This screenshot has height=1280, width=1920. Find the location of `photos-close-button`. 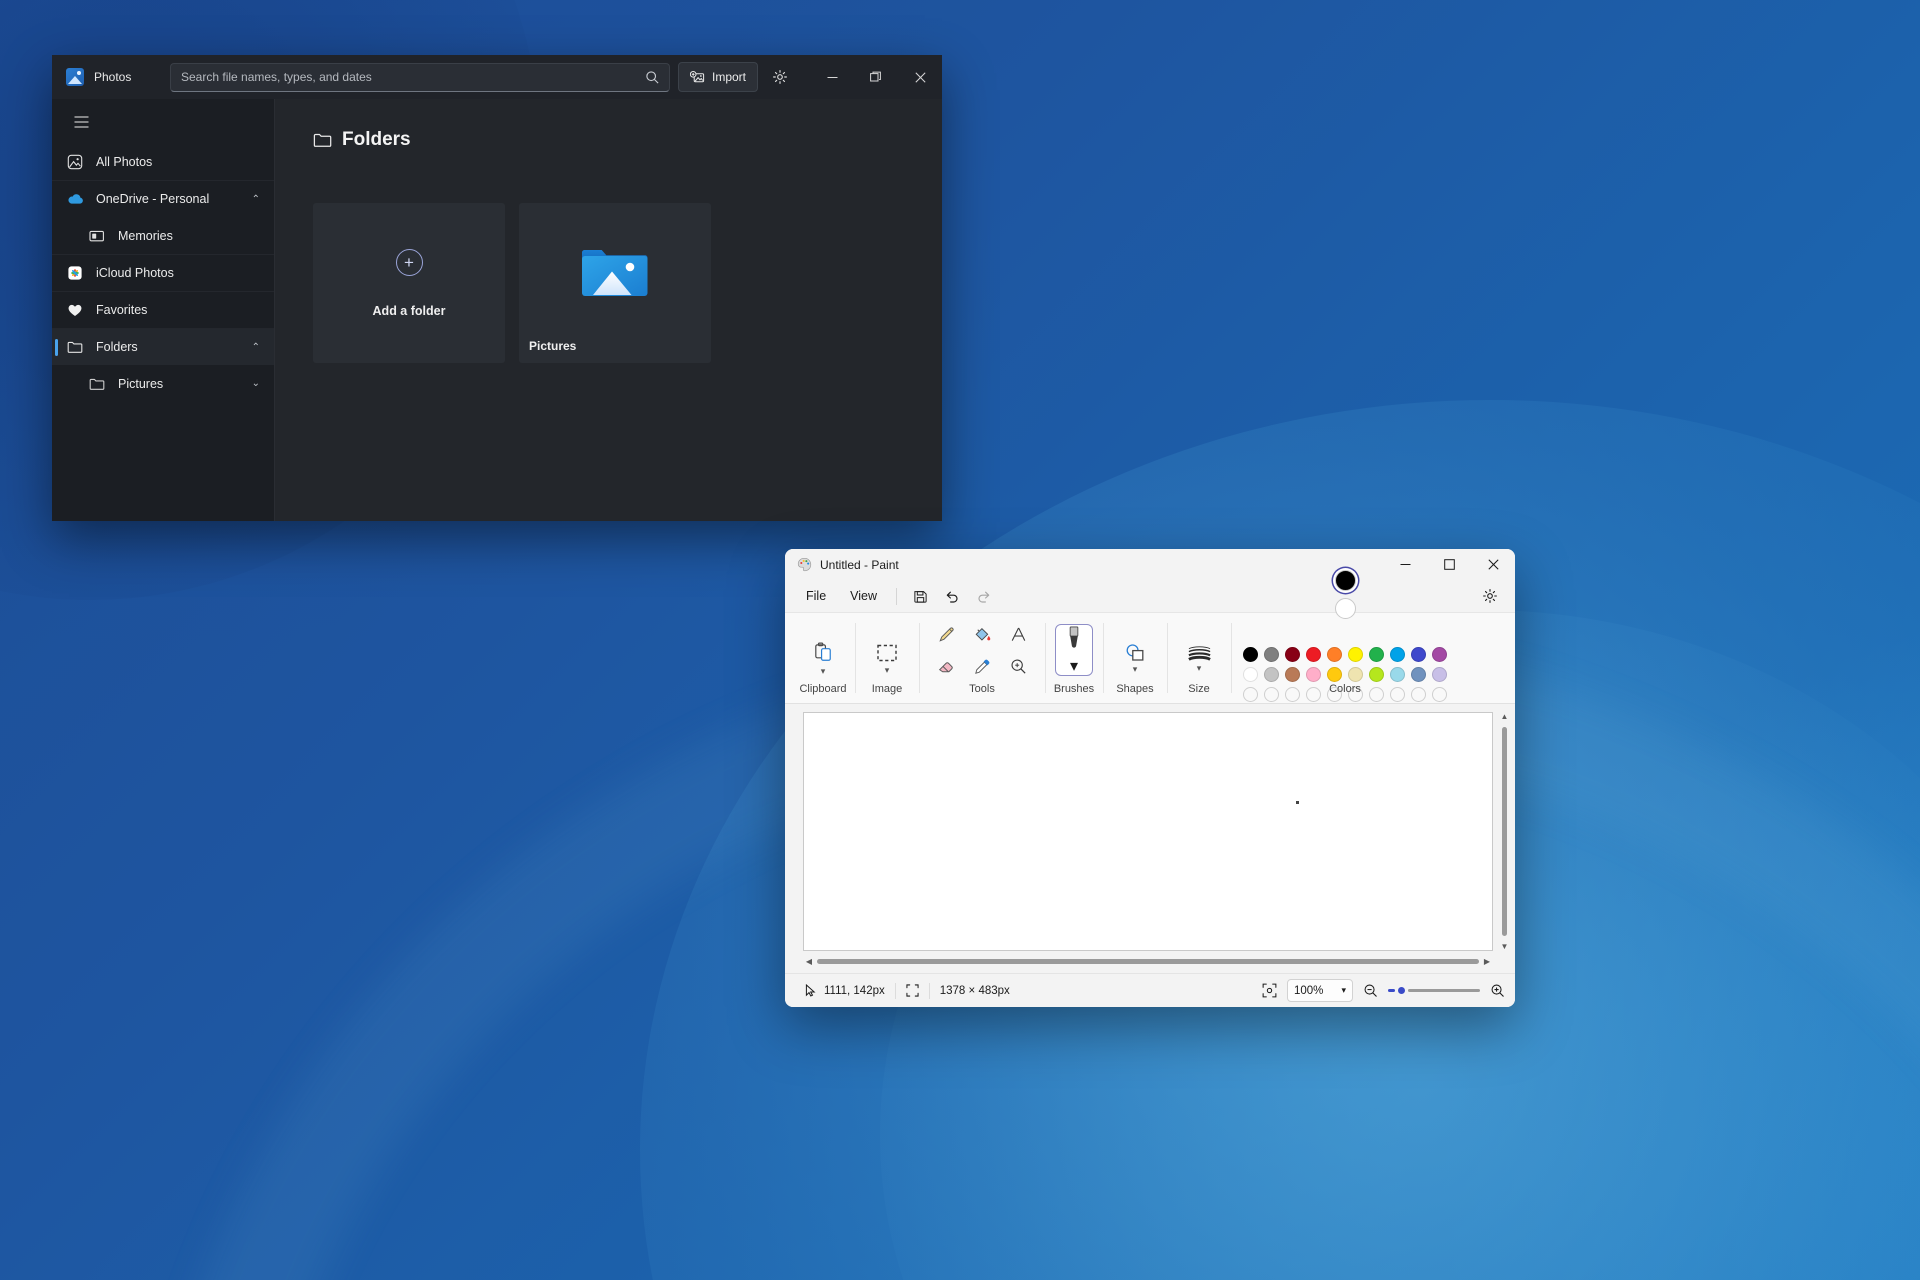

photos-close-button is located at coordinates (920, 77).